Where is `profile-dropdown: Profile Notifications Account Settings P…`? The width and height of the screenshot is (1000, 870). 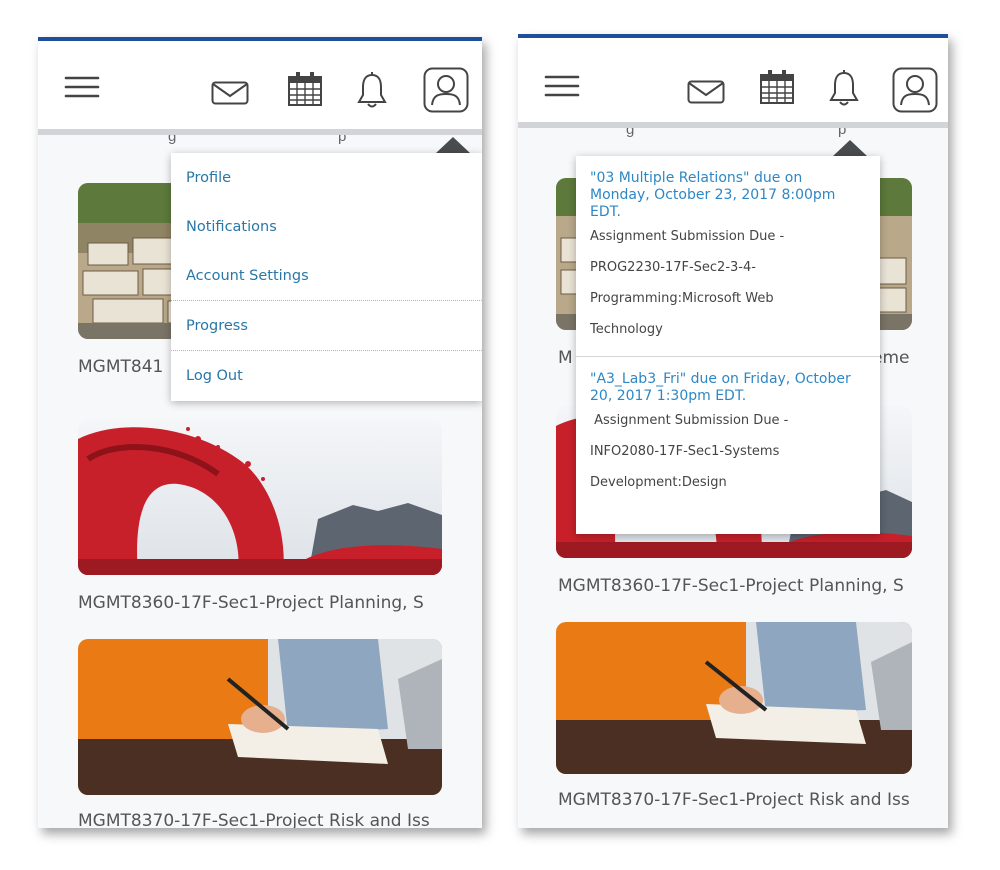
profile-dropdown: Profile Notifications Account Settings P… is located at coordinates (326, 277).